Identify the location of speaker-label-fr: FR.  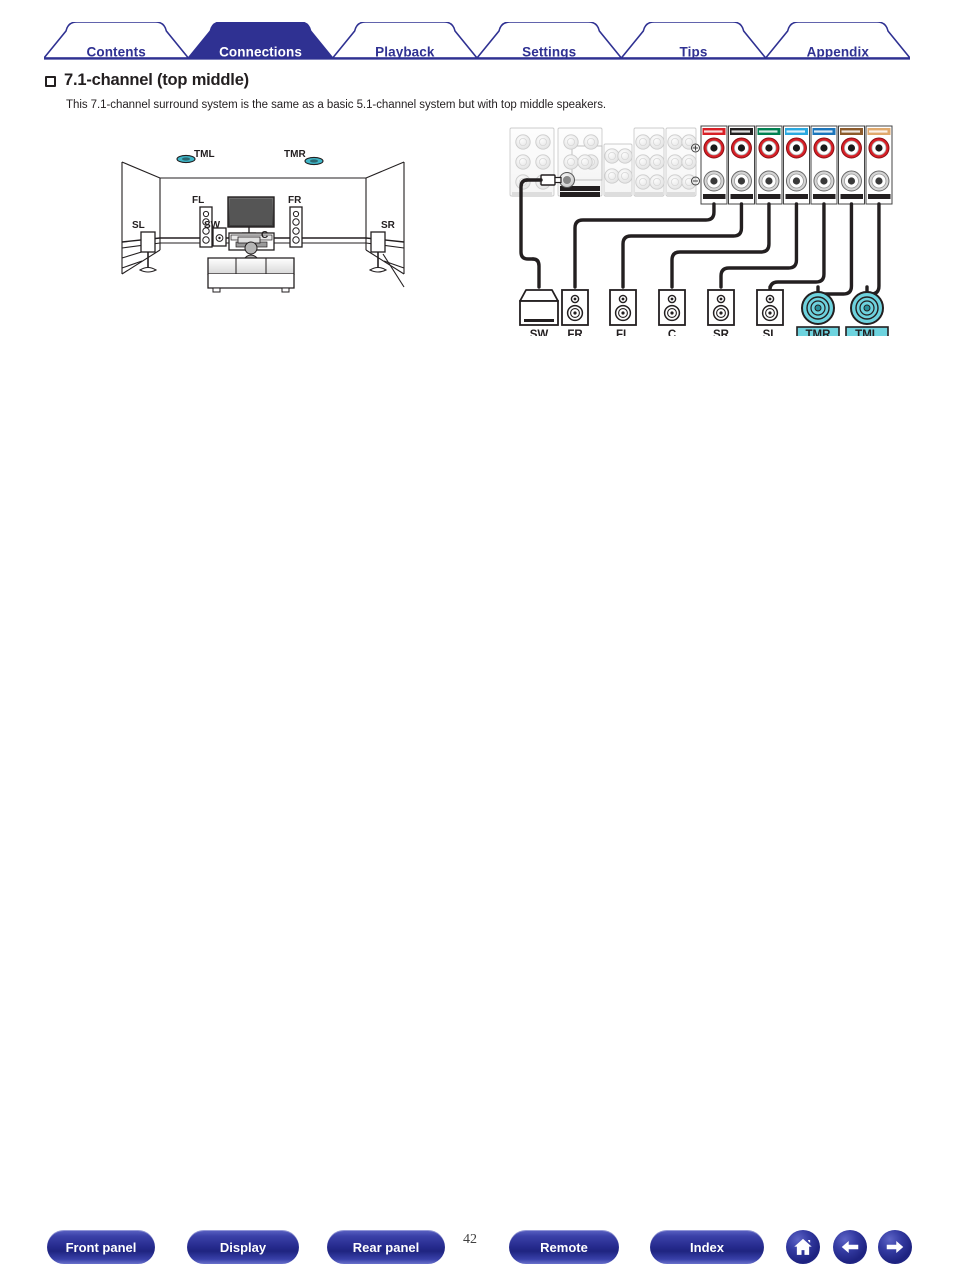
(575, 332).